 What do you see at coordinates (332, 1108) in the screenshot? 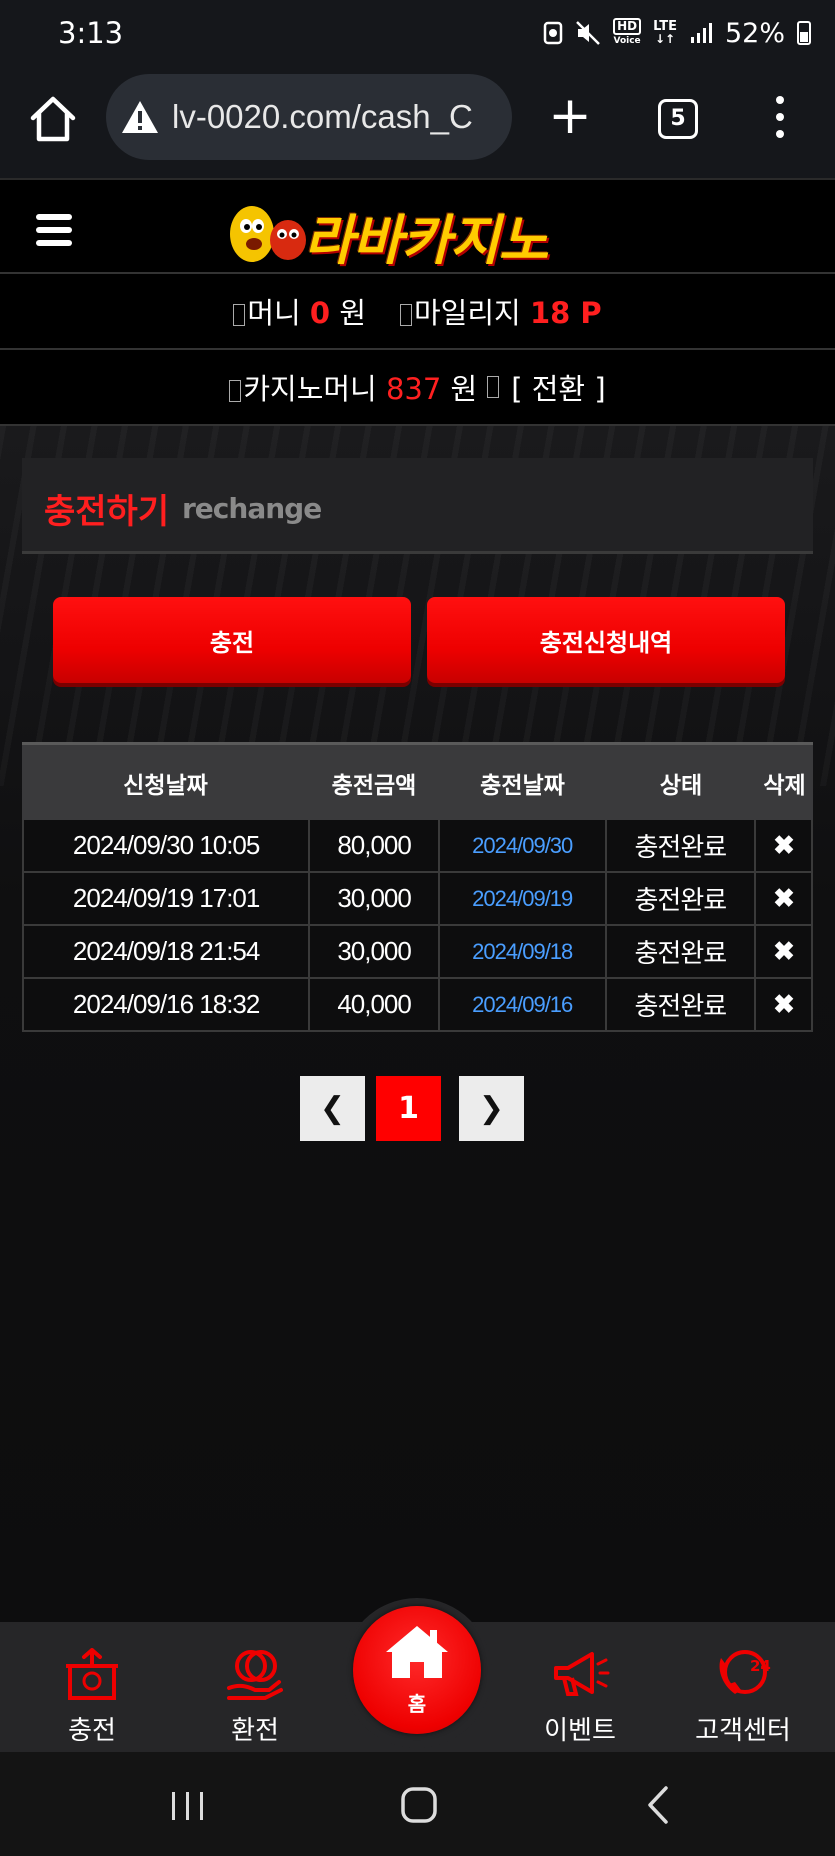
I see `prev-page-button: ❮` at bounding box center [332, 1108].